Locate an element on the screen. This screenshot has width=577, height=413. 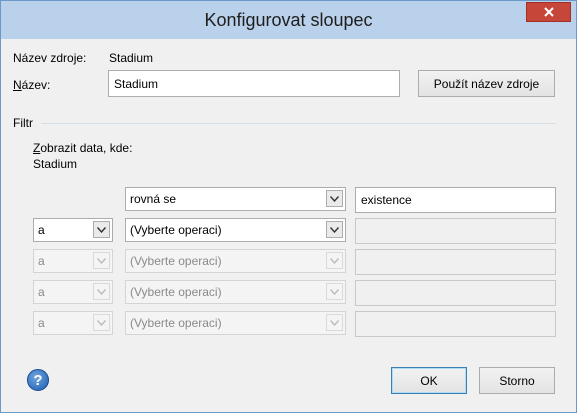
filter-column-name: Stadium is located at coordinates (55, 164).